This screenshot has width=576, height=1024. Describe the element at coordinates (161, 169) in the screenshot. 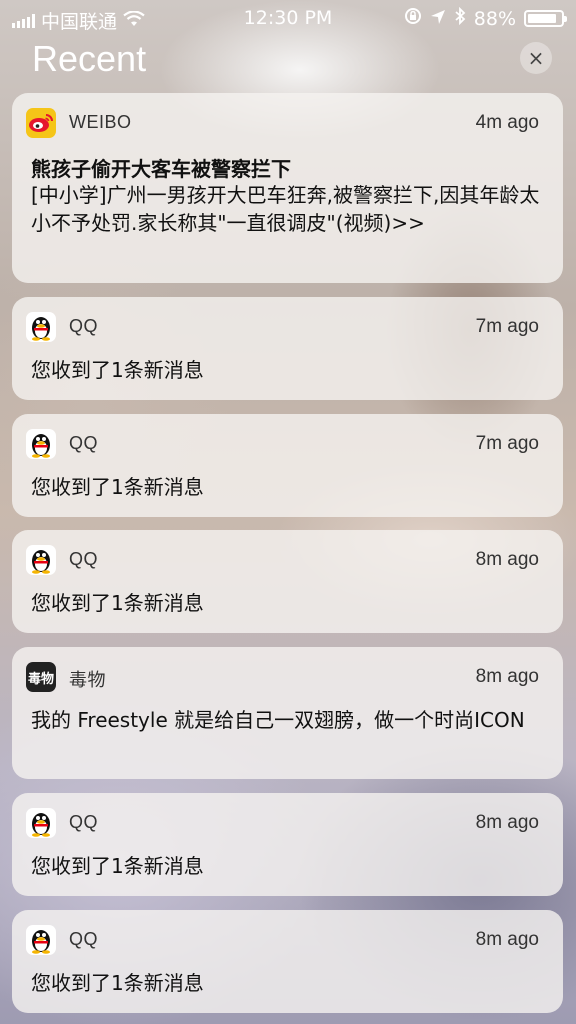

I see `notification-title: 熊孩子偷开大客车被警察拦下` at that location.